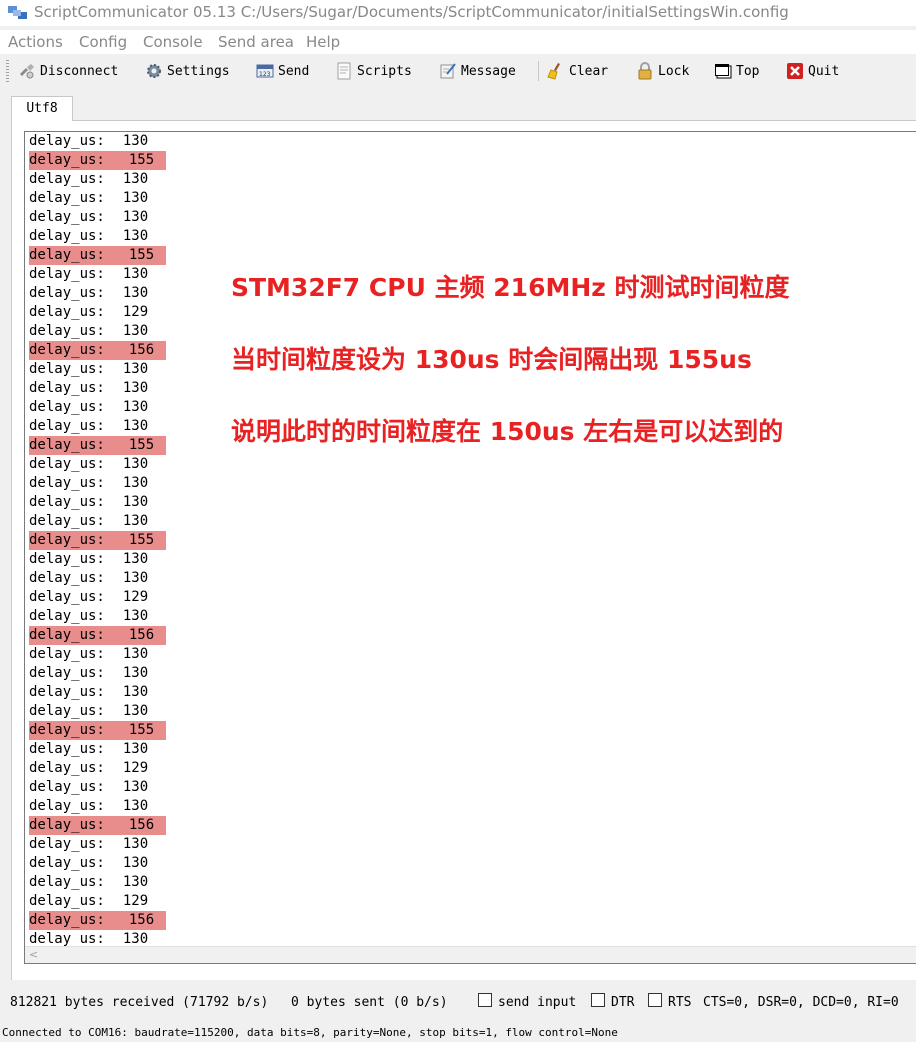  Describe the element at coordinates (42, 108) in the screenshot. I see `tab-utf8: Utf8` at that location.